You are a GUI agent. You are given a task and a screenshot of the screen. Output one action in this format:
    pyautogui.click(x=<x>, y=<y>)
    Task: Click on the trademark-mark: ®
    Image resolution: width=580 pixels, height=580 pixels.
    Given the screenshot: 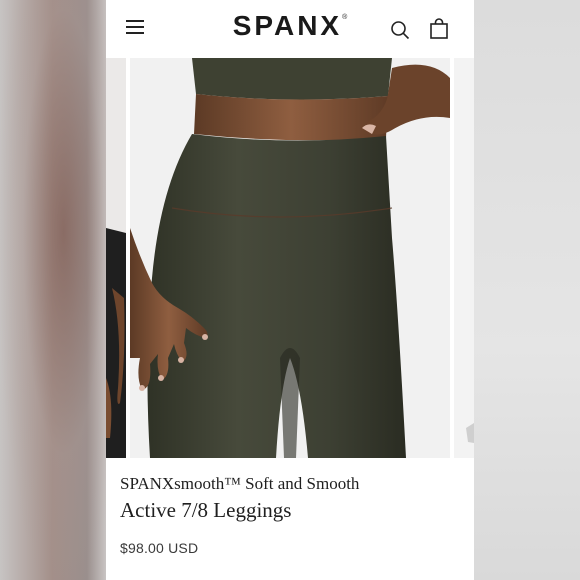 What is the action you would take?
    pyautogui.click(x=345, y=17)
    